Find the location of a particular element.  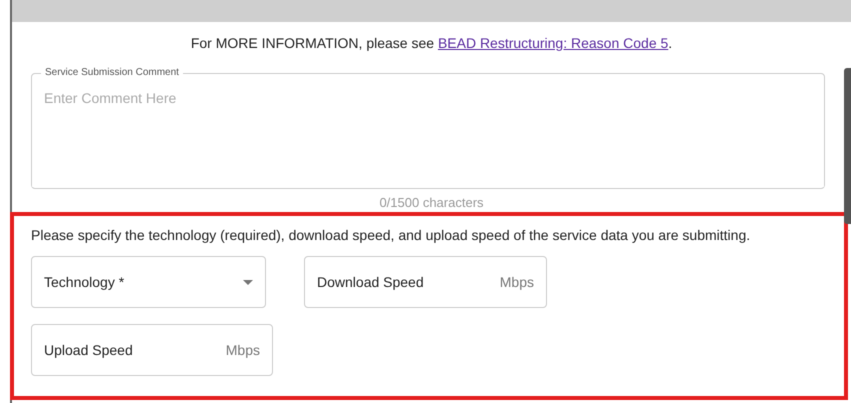

scrollbar is located at coordinates (847, 146).